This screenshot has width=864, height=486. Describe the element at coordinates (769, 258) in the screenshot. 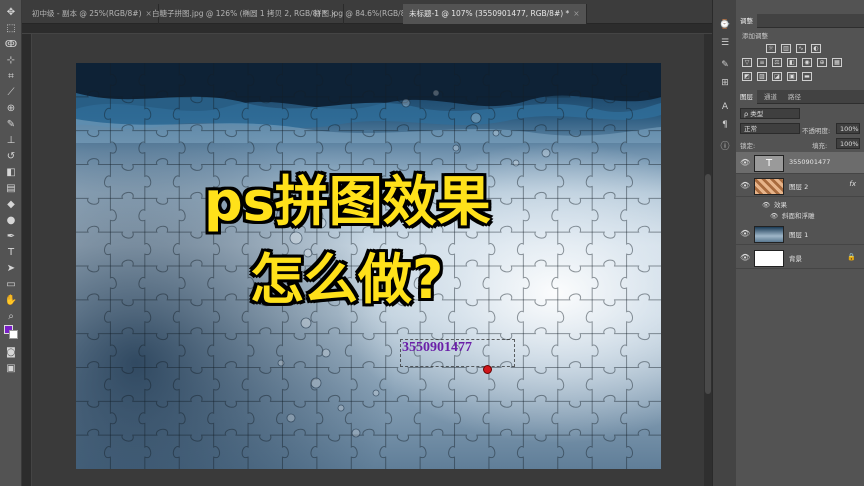

I see `background-layer-thumbnail` at that location.